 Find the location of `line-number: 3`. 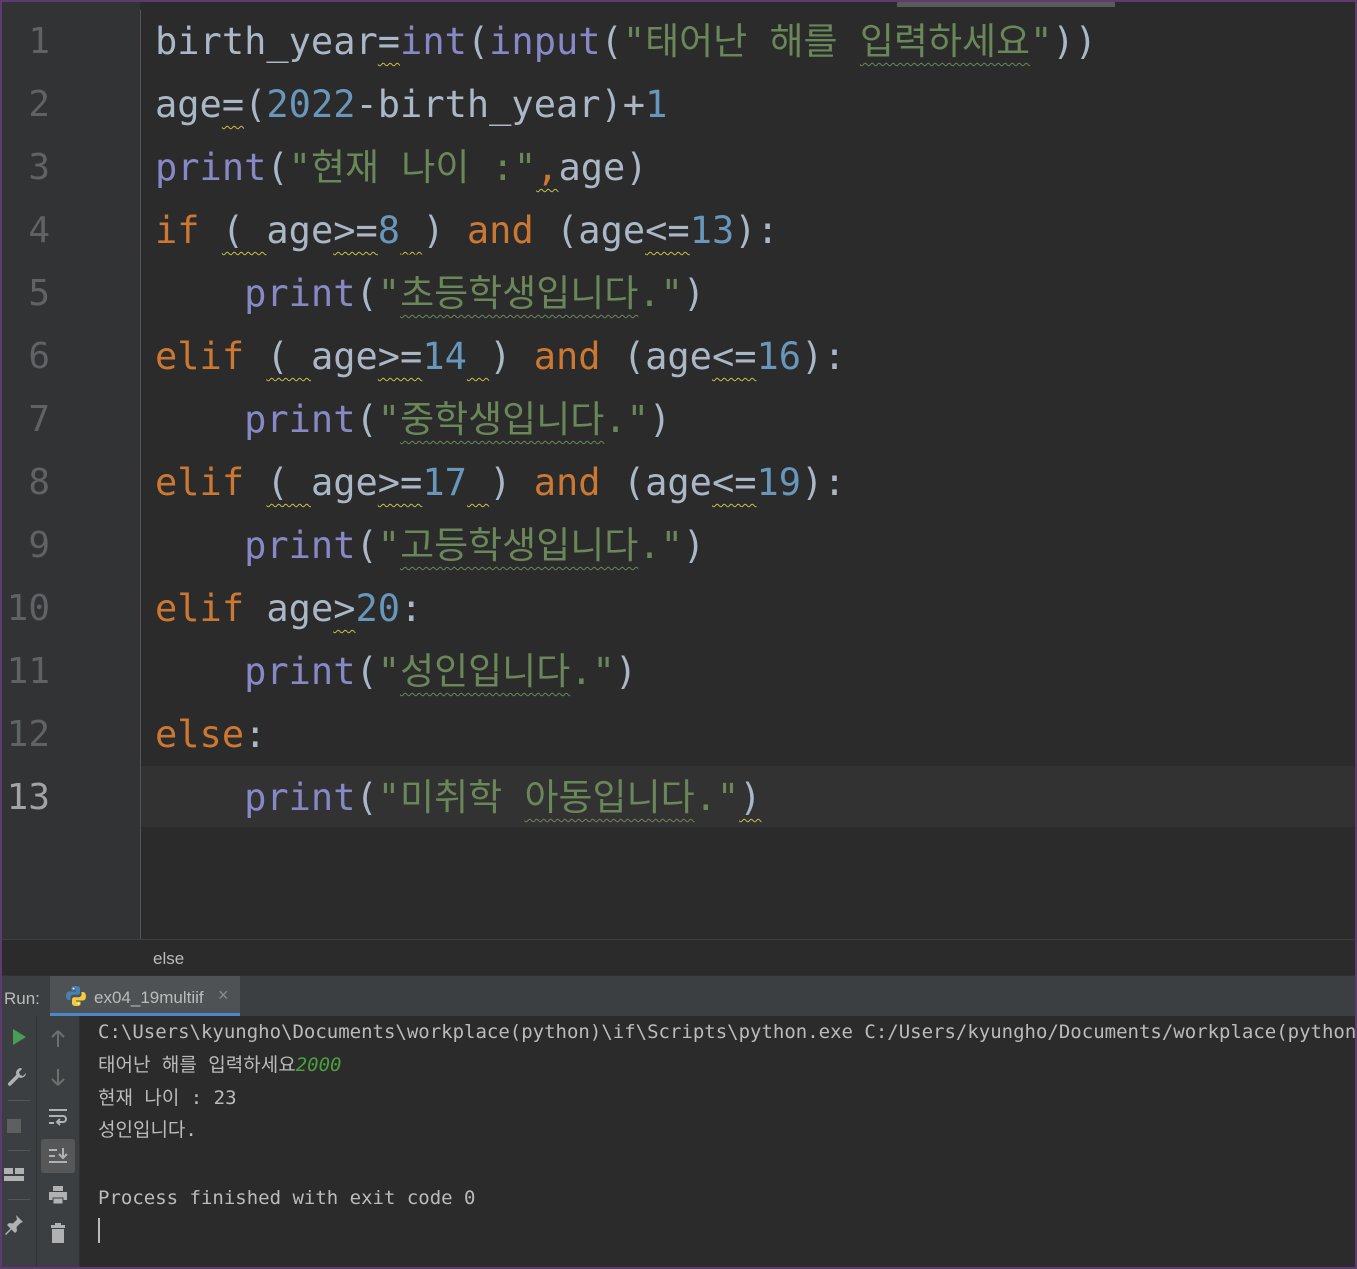

line-number: 3 is located at coordinates (26, 167).